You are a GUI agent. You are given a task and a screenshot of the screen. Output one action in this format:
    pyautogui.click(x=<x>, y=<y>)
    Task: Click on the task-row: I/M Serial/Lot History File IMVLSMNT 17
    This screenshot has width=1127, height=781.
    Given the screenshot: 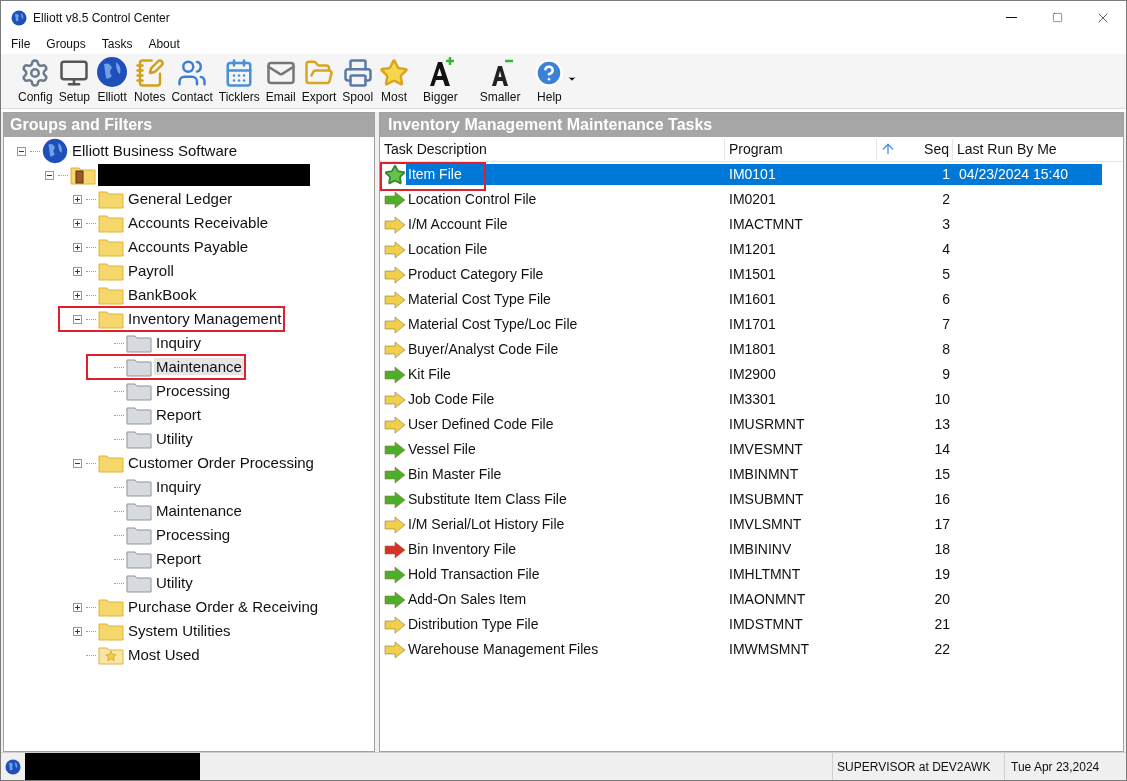 What is the action you would take?
    pyautogui.click(x=741, y=524)
    